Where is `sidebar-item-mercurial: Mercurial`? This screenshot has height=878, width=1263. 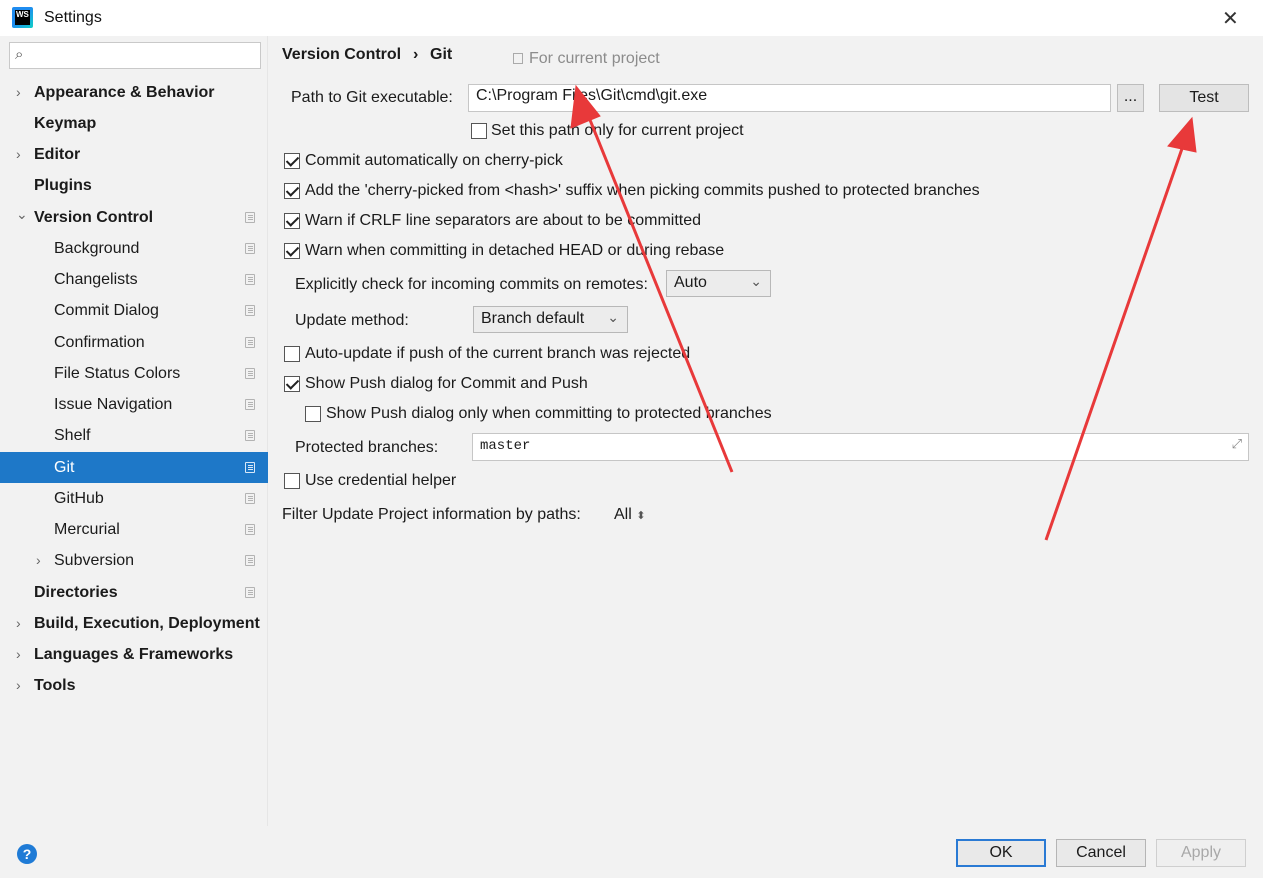 sidebar-item-mercurial: Mercurial is located at coordinates (134, 529).